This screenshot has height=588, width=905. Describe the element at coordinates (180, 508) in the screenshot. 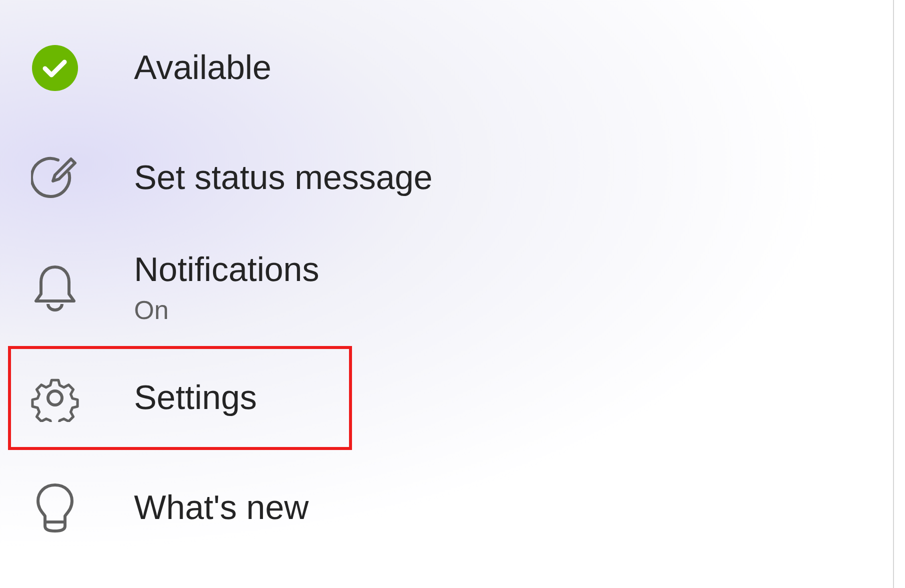

I see `menu-item: What's new` at that location.